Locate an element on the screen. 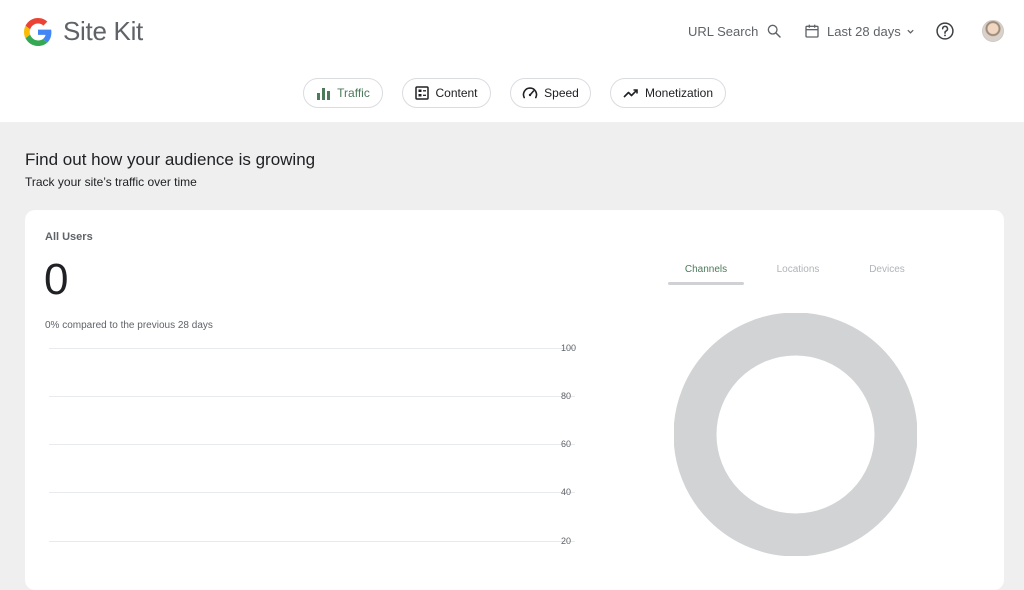 This screenshot has height=590, width=1024. tab-traffic: Traffic is located at coordinates (343, 93).